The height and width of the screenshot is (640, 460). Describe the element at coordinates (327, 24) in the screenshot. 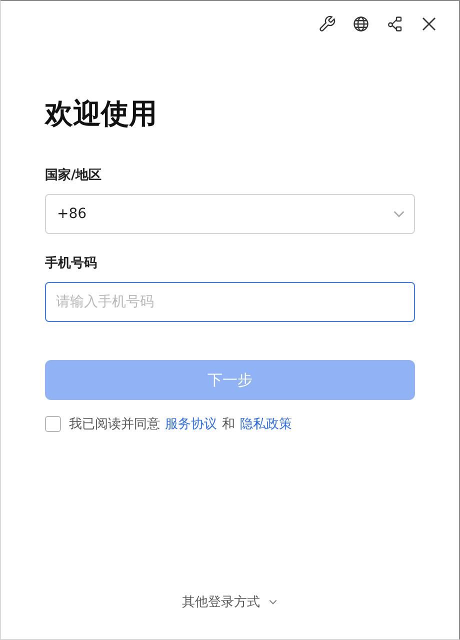

I see `wrench-icon` at that location.